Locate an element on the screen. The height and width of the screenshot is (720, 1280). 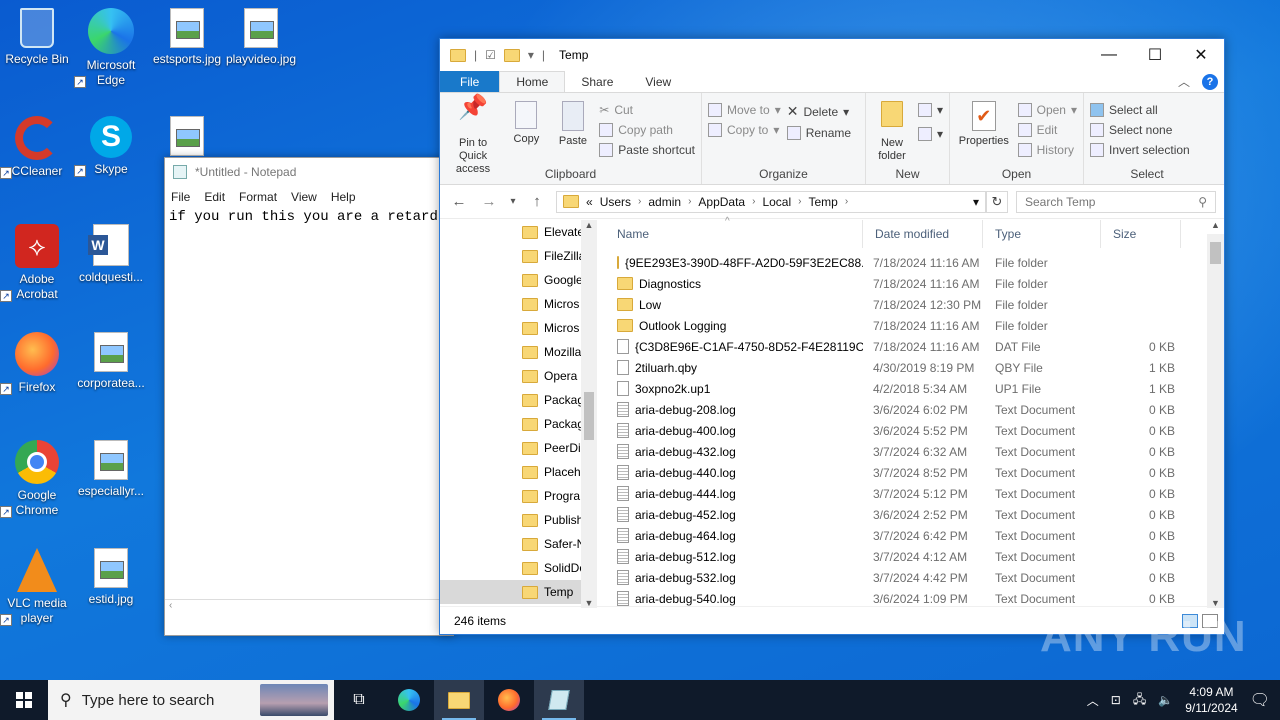
edit-button: Edit is located at coordinates (1047, 130).